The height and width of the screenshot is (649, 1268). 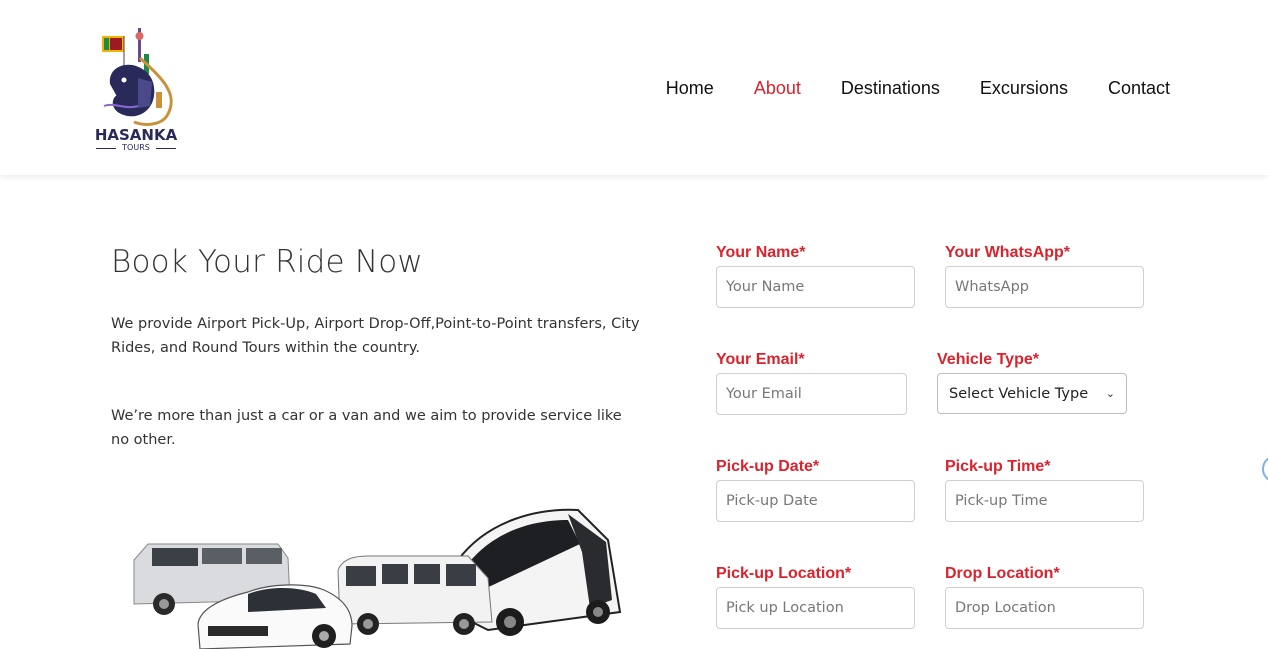 What do you see at coordinates (1002, 573) in the screenshot?
I see `drop-location-label: Drop Location*` at bounding box center [1002, 573].